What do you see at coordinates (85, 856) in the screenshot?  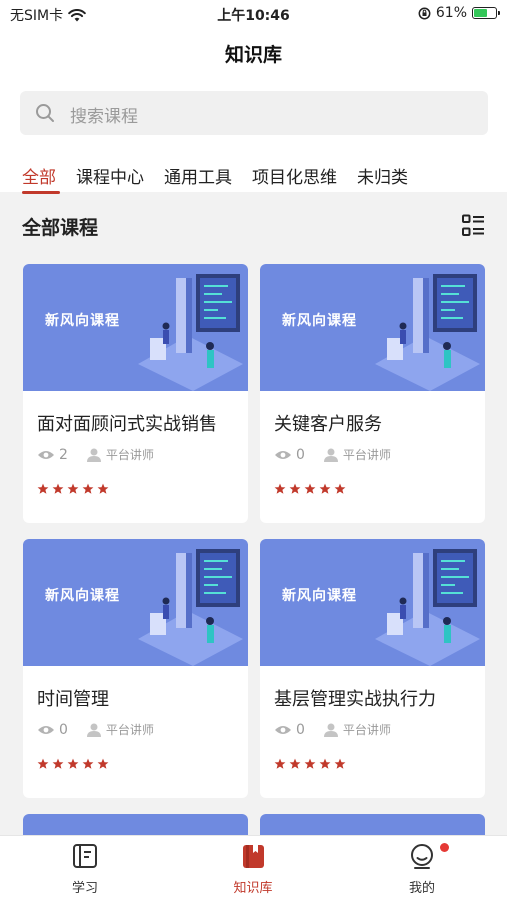 I see `book-icon` at bounding box center [85, 856].